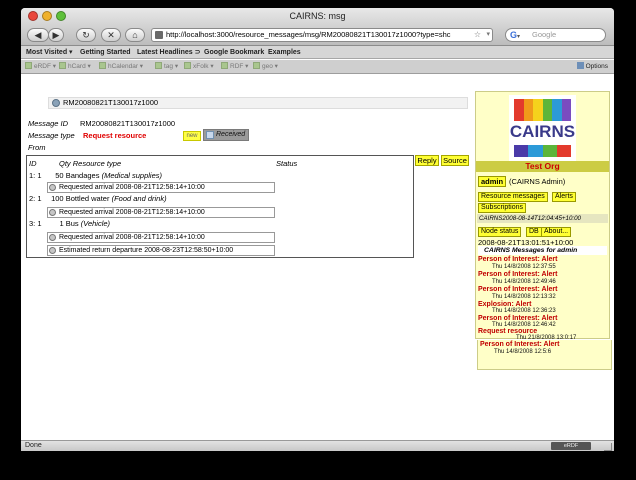  Describe the element at coordinates (571, 446) in the screenshot. I see `erdf-status-icon: eRDF` at that location.